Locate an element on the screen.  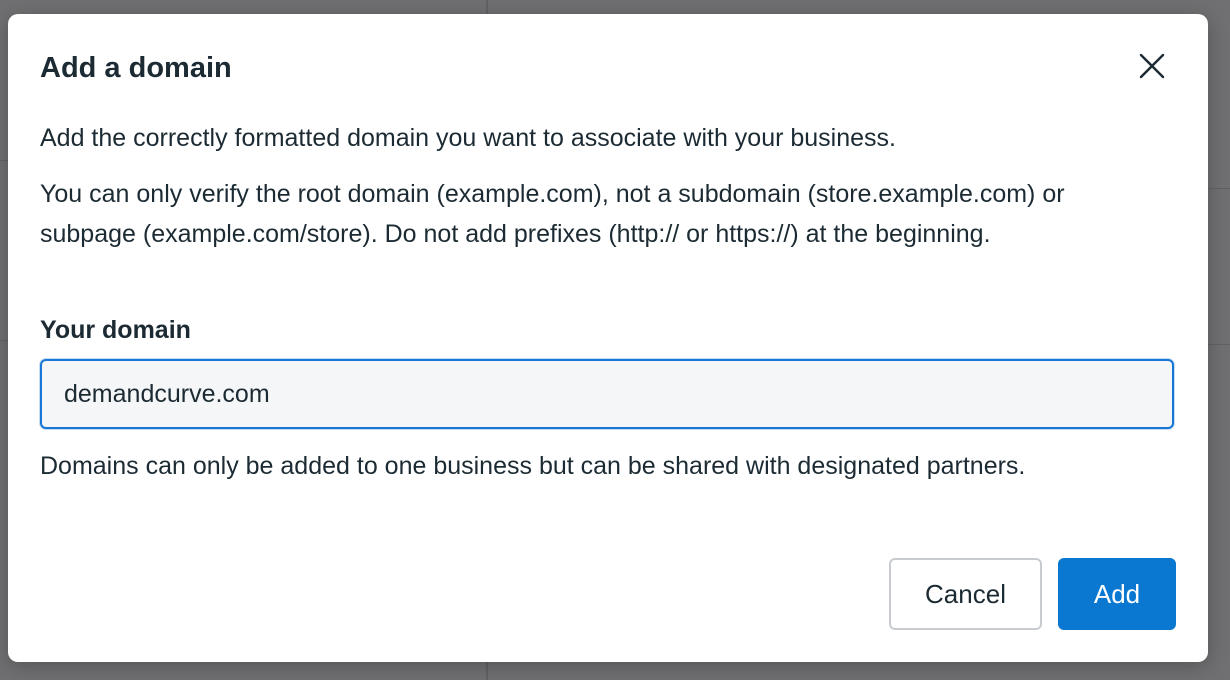
close-icon is located at coordinates (1152, 66).